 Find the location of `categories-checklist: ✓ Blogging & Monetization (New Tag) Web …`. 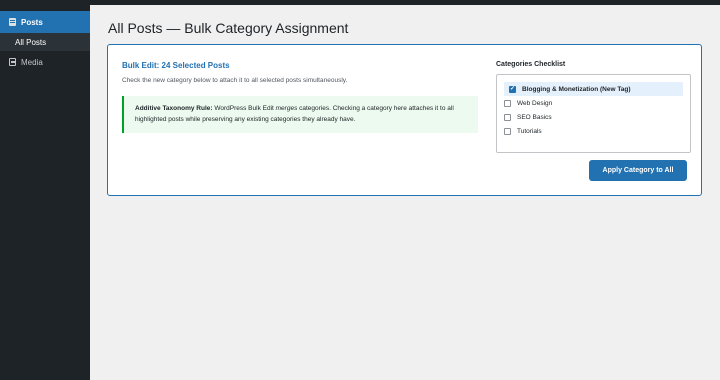

categories-checklist: ✓ Blogging & Monetization (New Tag) Web … is located at coordinates (593, 113).